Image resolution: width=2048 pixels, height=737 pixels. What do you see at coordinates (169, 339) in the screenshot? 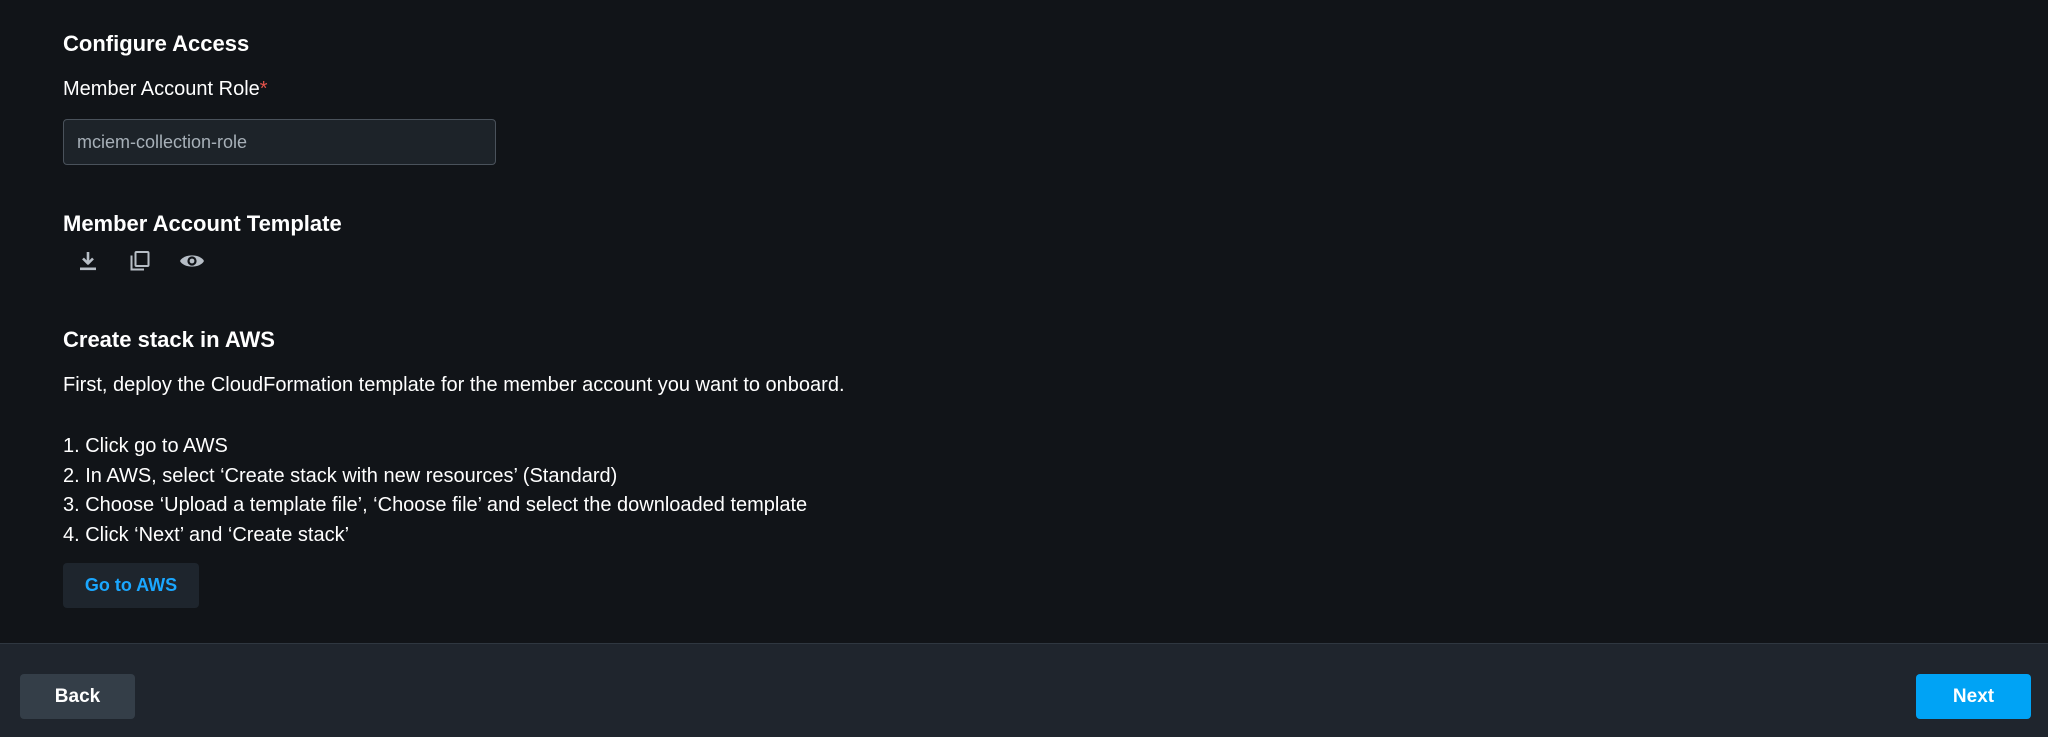
I see `create-stack-title: Create stack in AWS` at bounding box center [169, 339].